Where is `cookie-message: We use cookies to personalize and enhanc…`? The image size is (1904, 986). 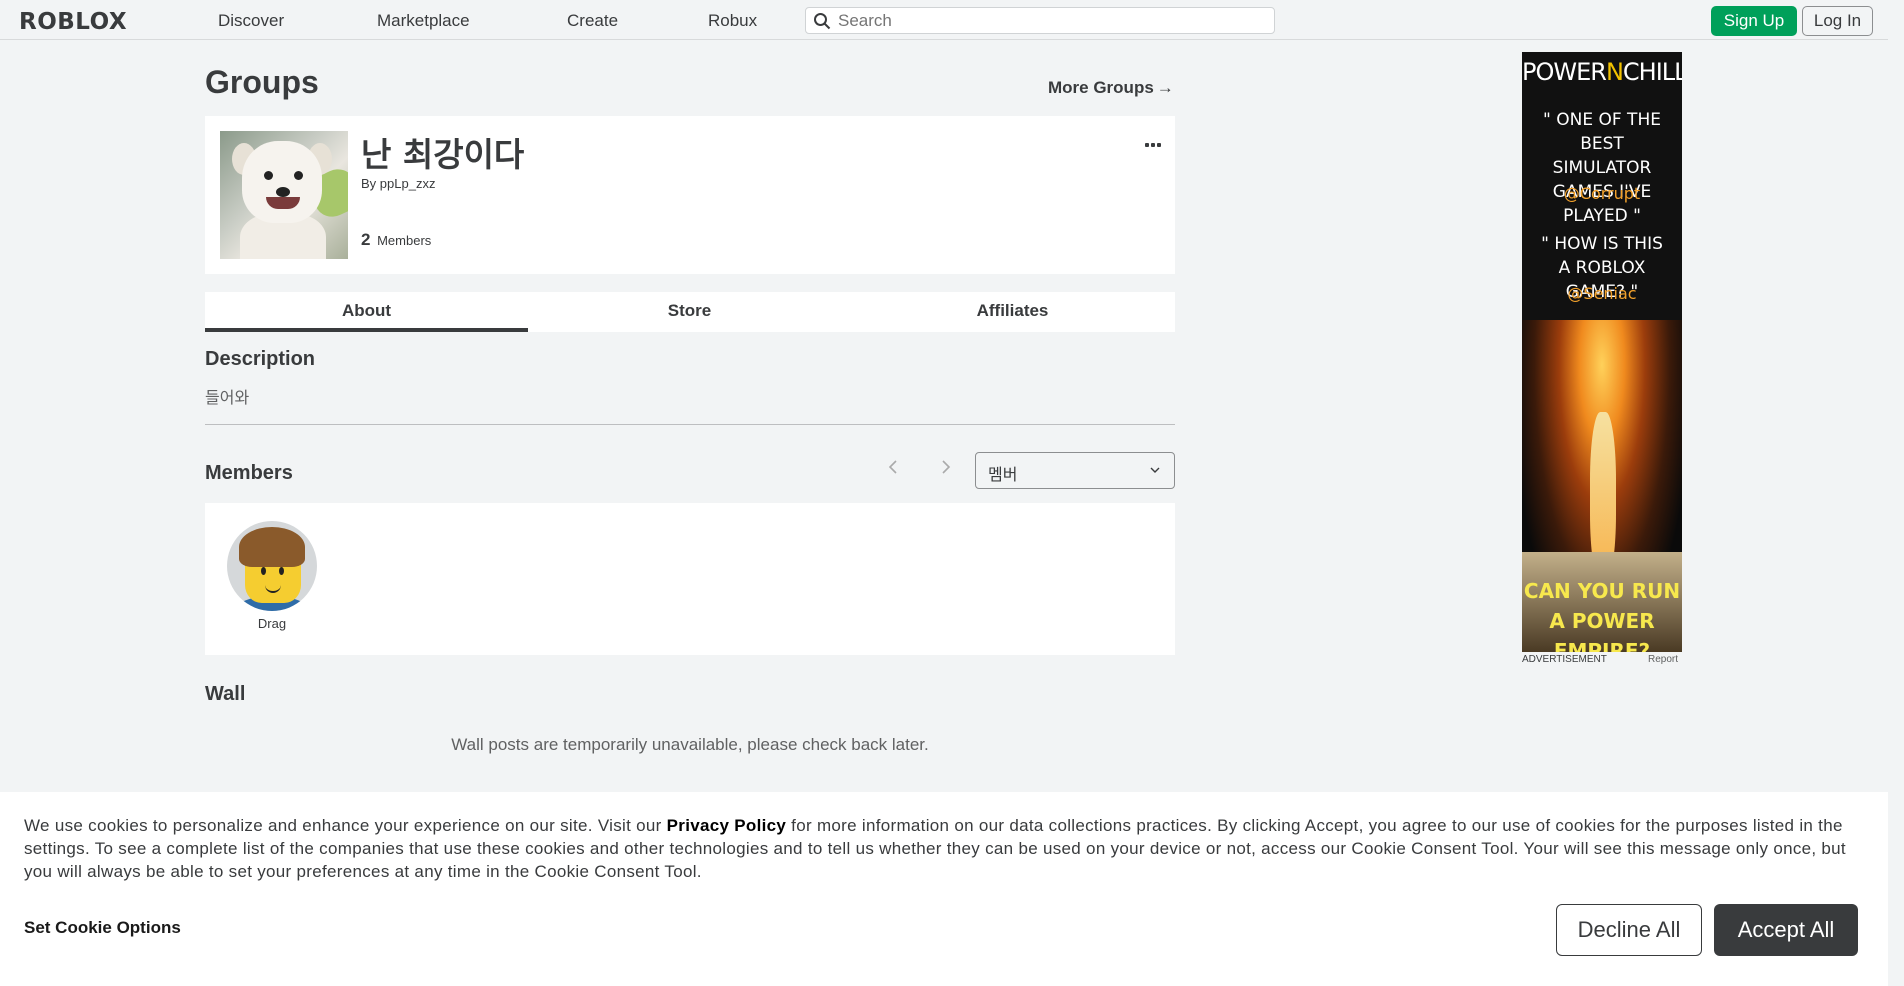
cookie-message: We use cookies to personalize and enhanc… is located at coordinates (935, 848).